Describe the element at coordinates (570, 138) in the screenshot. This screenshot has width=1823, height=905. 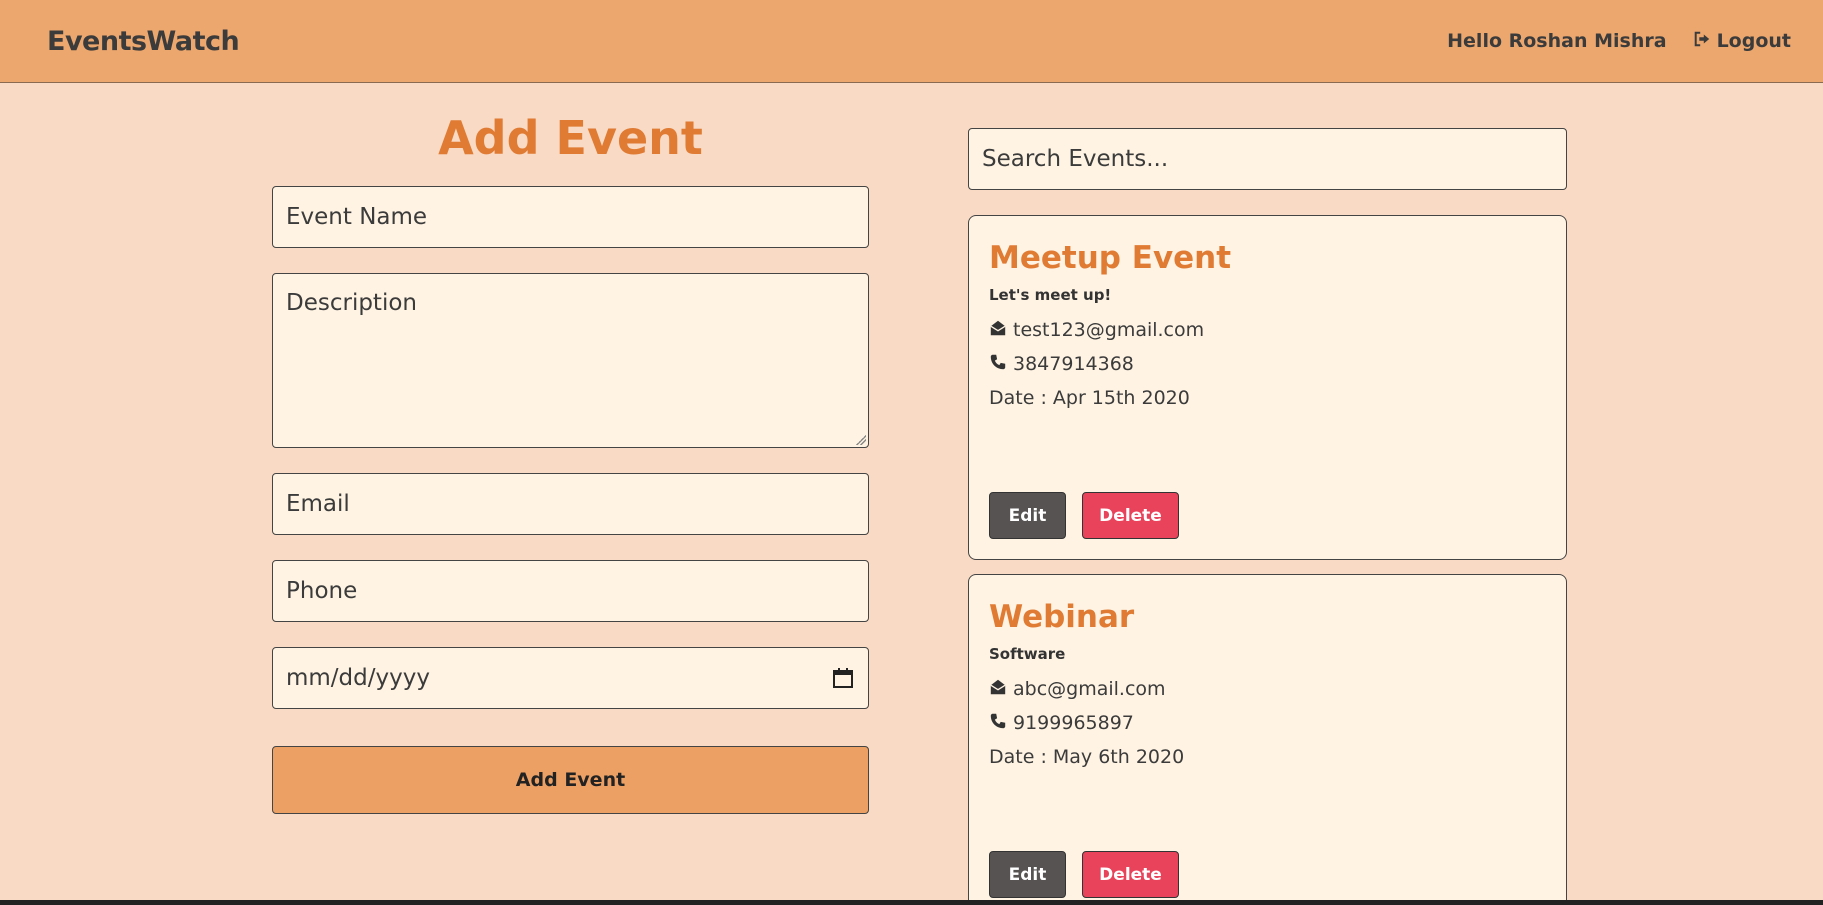
I see `form-title: Add Event` at that location.